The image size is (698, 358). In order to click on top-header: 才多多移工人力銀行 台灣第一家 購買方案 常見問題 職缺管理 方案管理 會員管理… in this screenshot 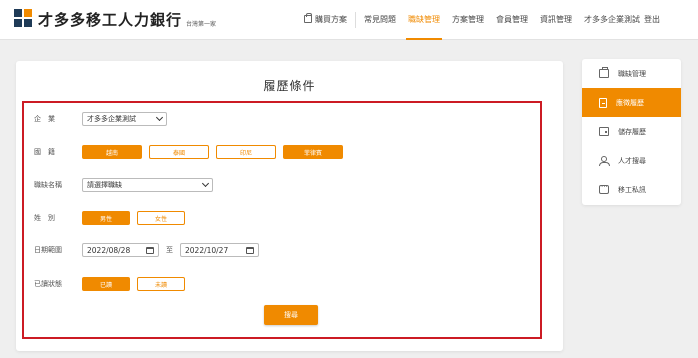, I will do `click(349, 20)`.